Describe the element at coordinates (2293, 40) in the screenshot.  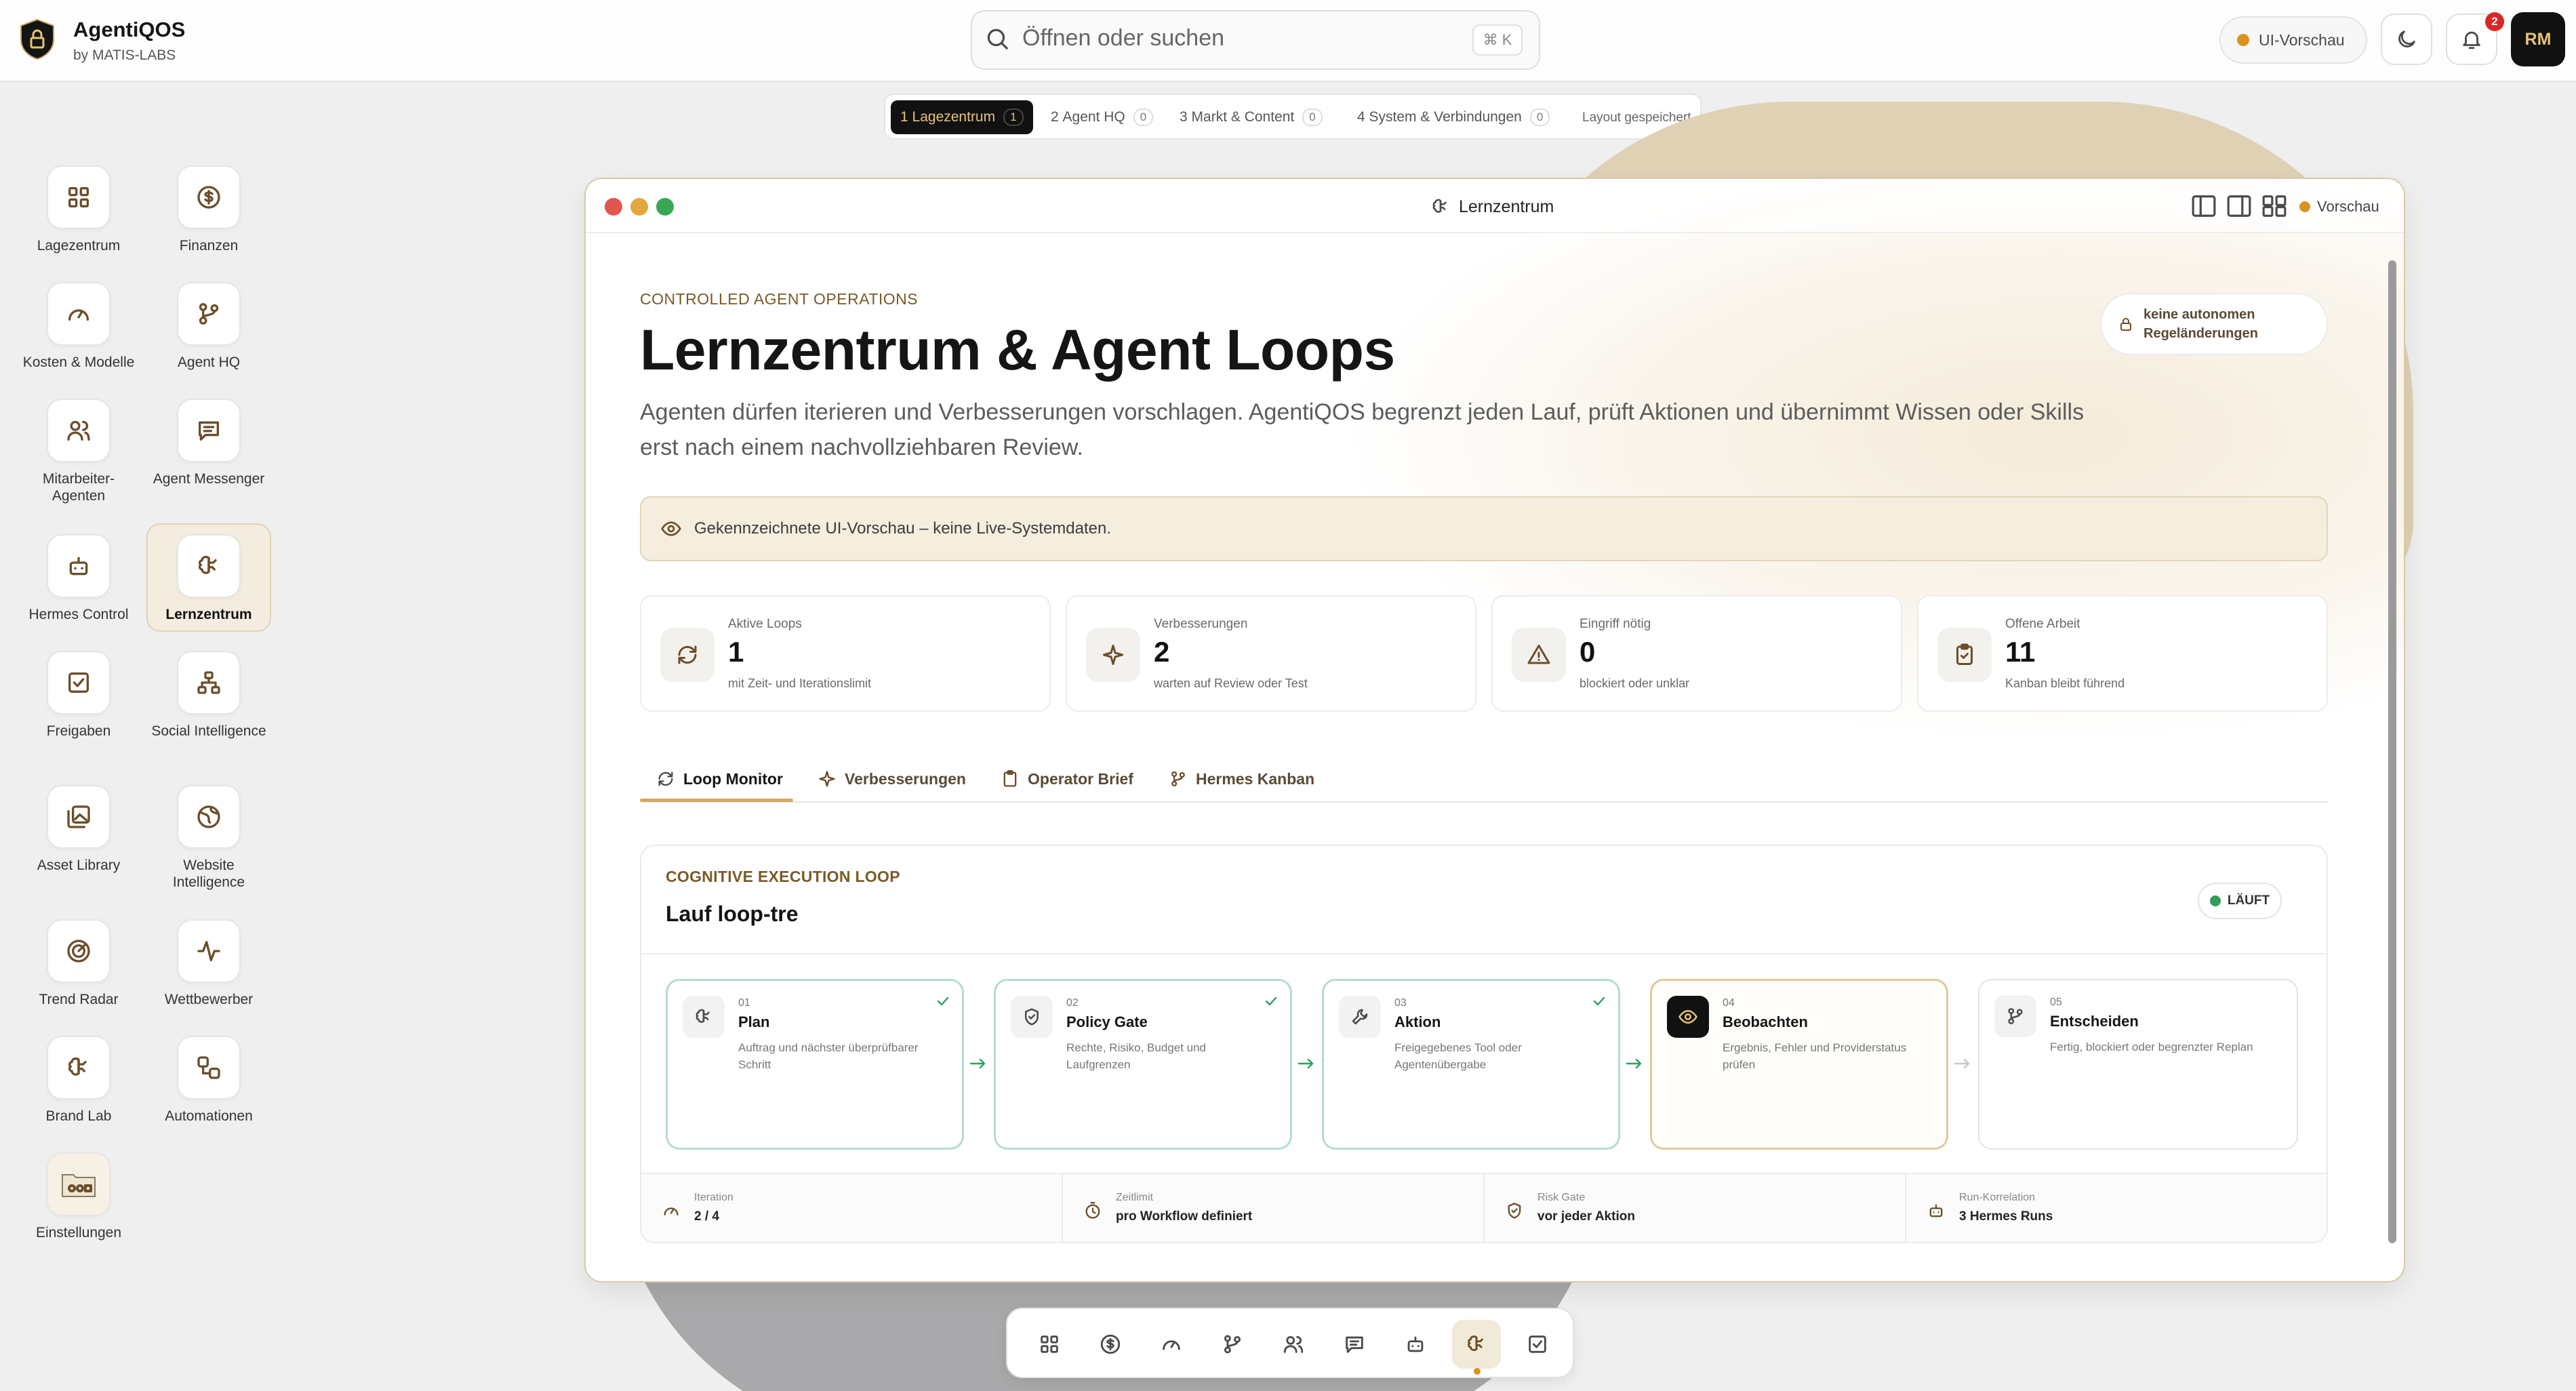
I see `ui-preview-badge: UI-Vorschau` at that location.